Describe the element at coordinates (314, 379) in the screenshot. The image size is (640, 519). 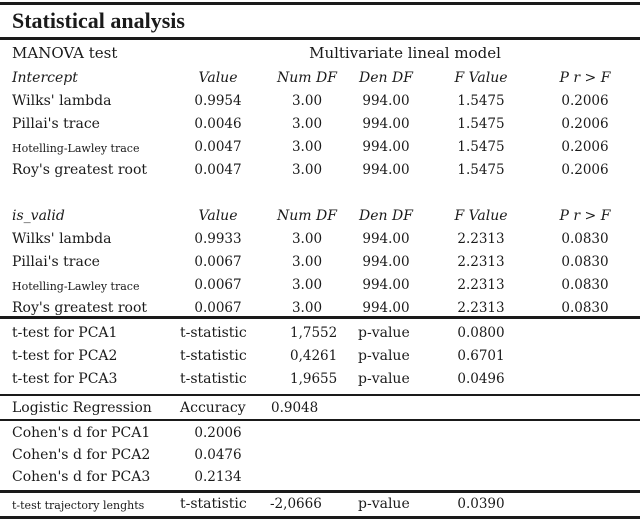
I see `stat-value: 1,9655` at that location.